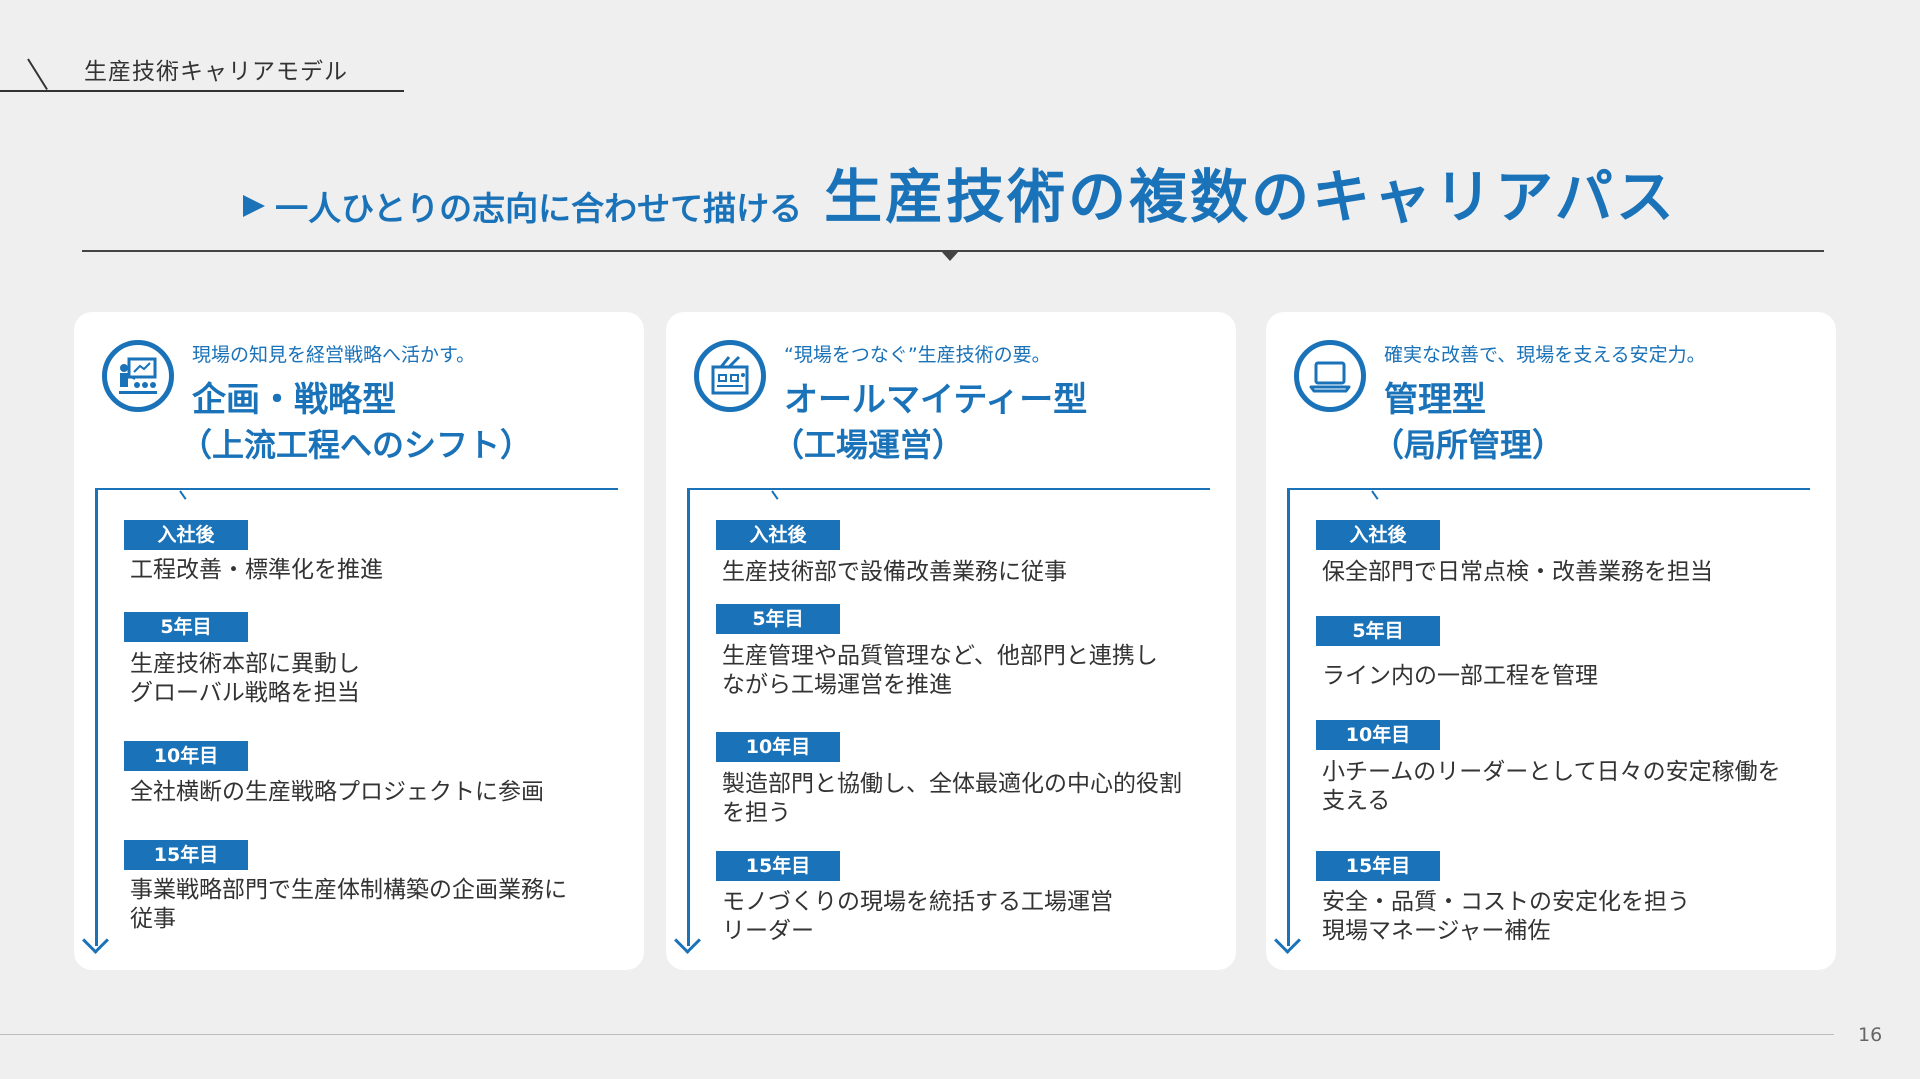 The width and height of the screenshot is (1920, 1079). I want to click on milestone-text: モノづくりの現場を統括する工場運営 リーダー, so click(967, 917).